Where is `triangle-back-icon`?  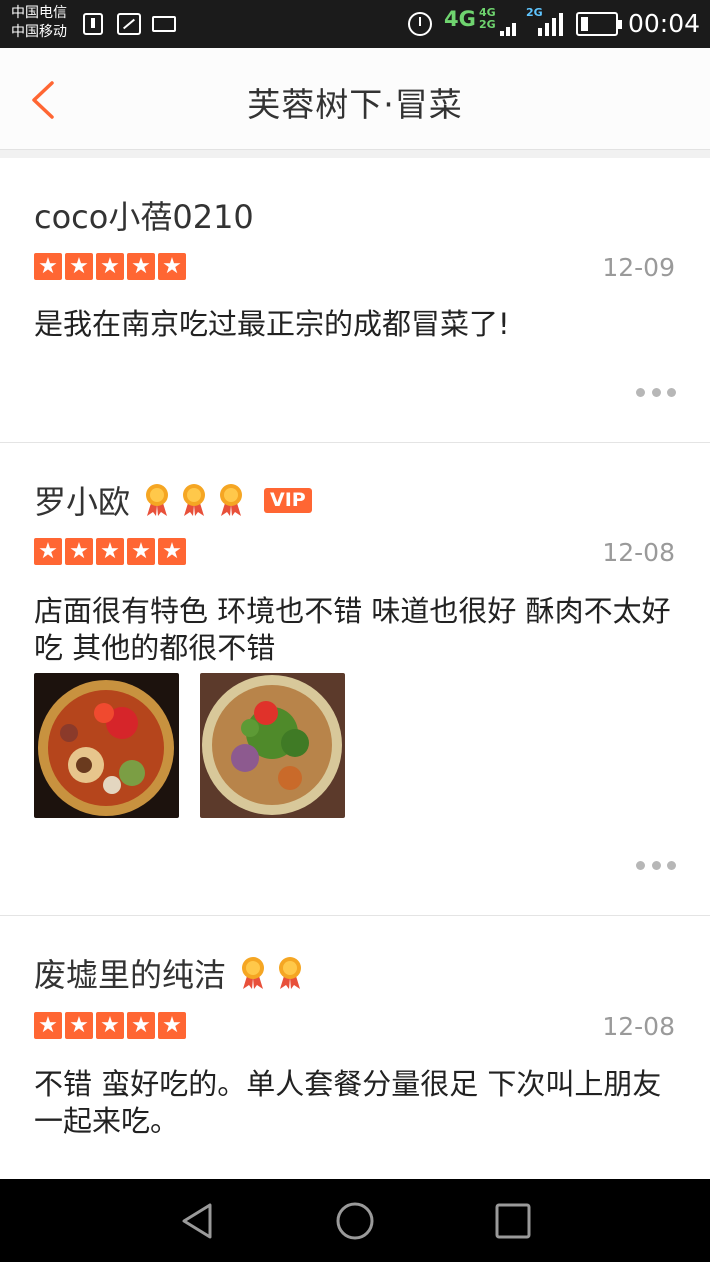 triangle-back-icon is located at coordinates (198, 1221).